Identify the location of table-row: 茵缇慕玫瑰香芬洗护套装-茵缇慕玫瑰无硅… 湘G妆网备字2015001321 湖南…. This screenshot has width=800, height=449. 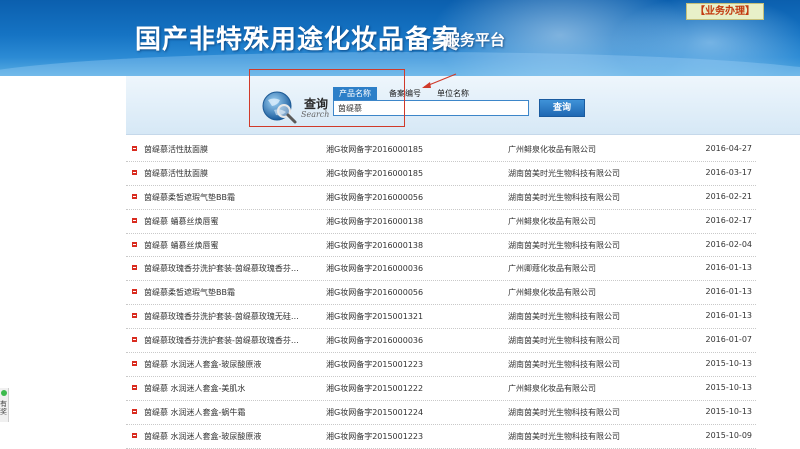
(441, 317).